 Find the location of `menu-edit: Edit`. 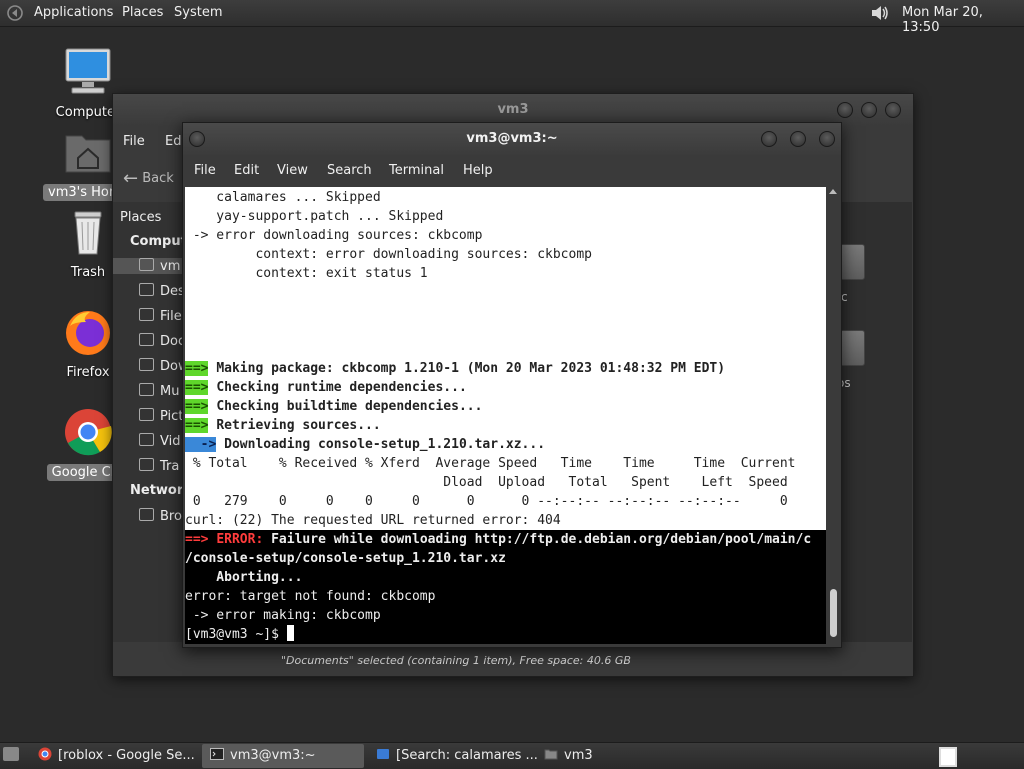

menu-edit: Edit is located at coordinates (246, 170).